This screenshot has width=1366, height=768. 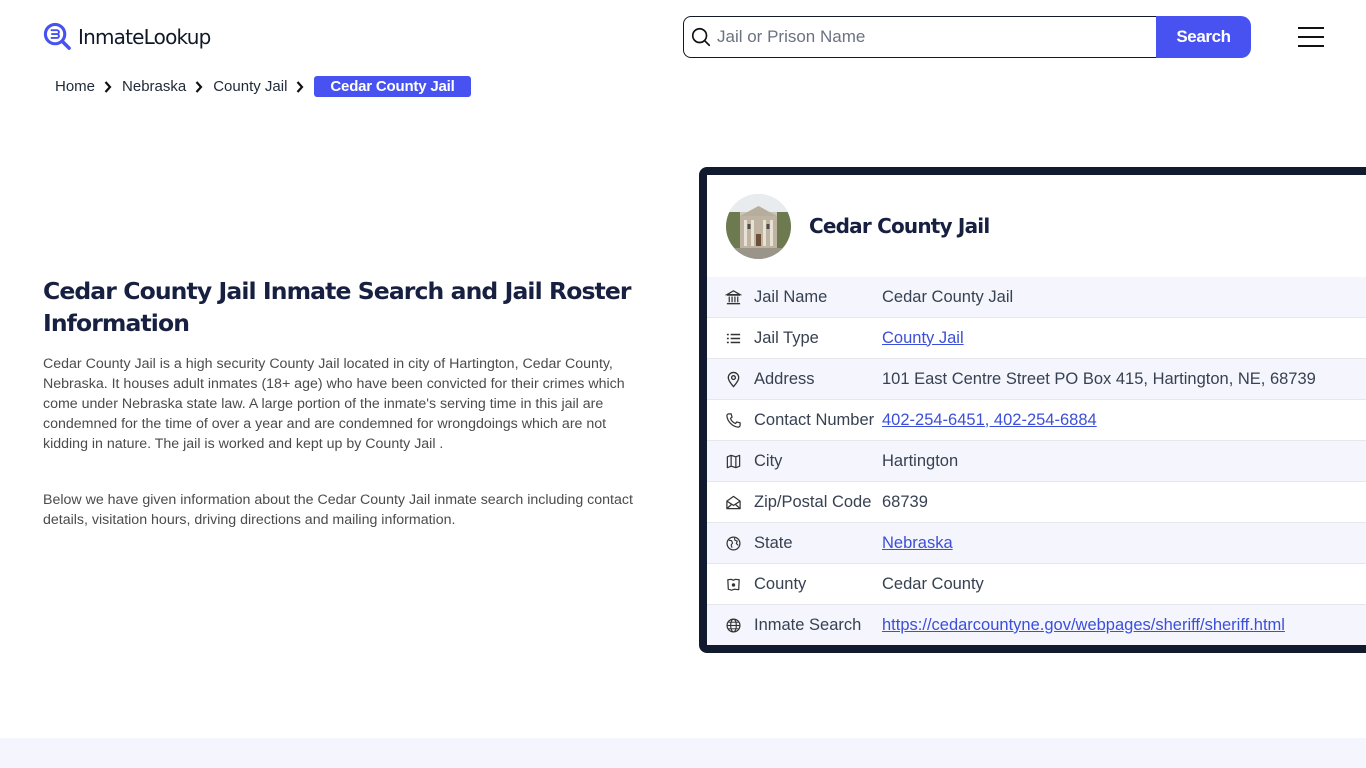 What do you see at coordinates (733, 461) in the screenshot?
I see `map-icon` at bounding box center [733, 461].